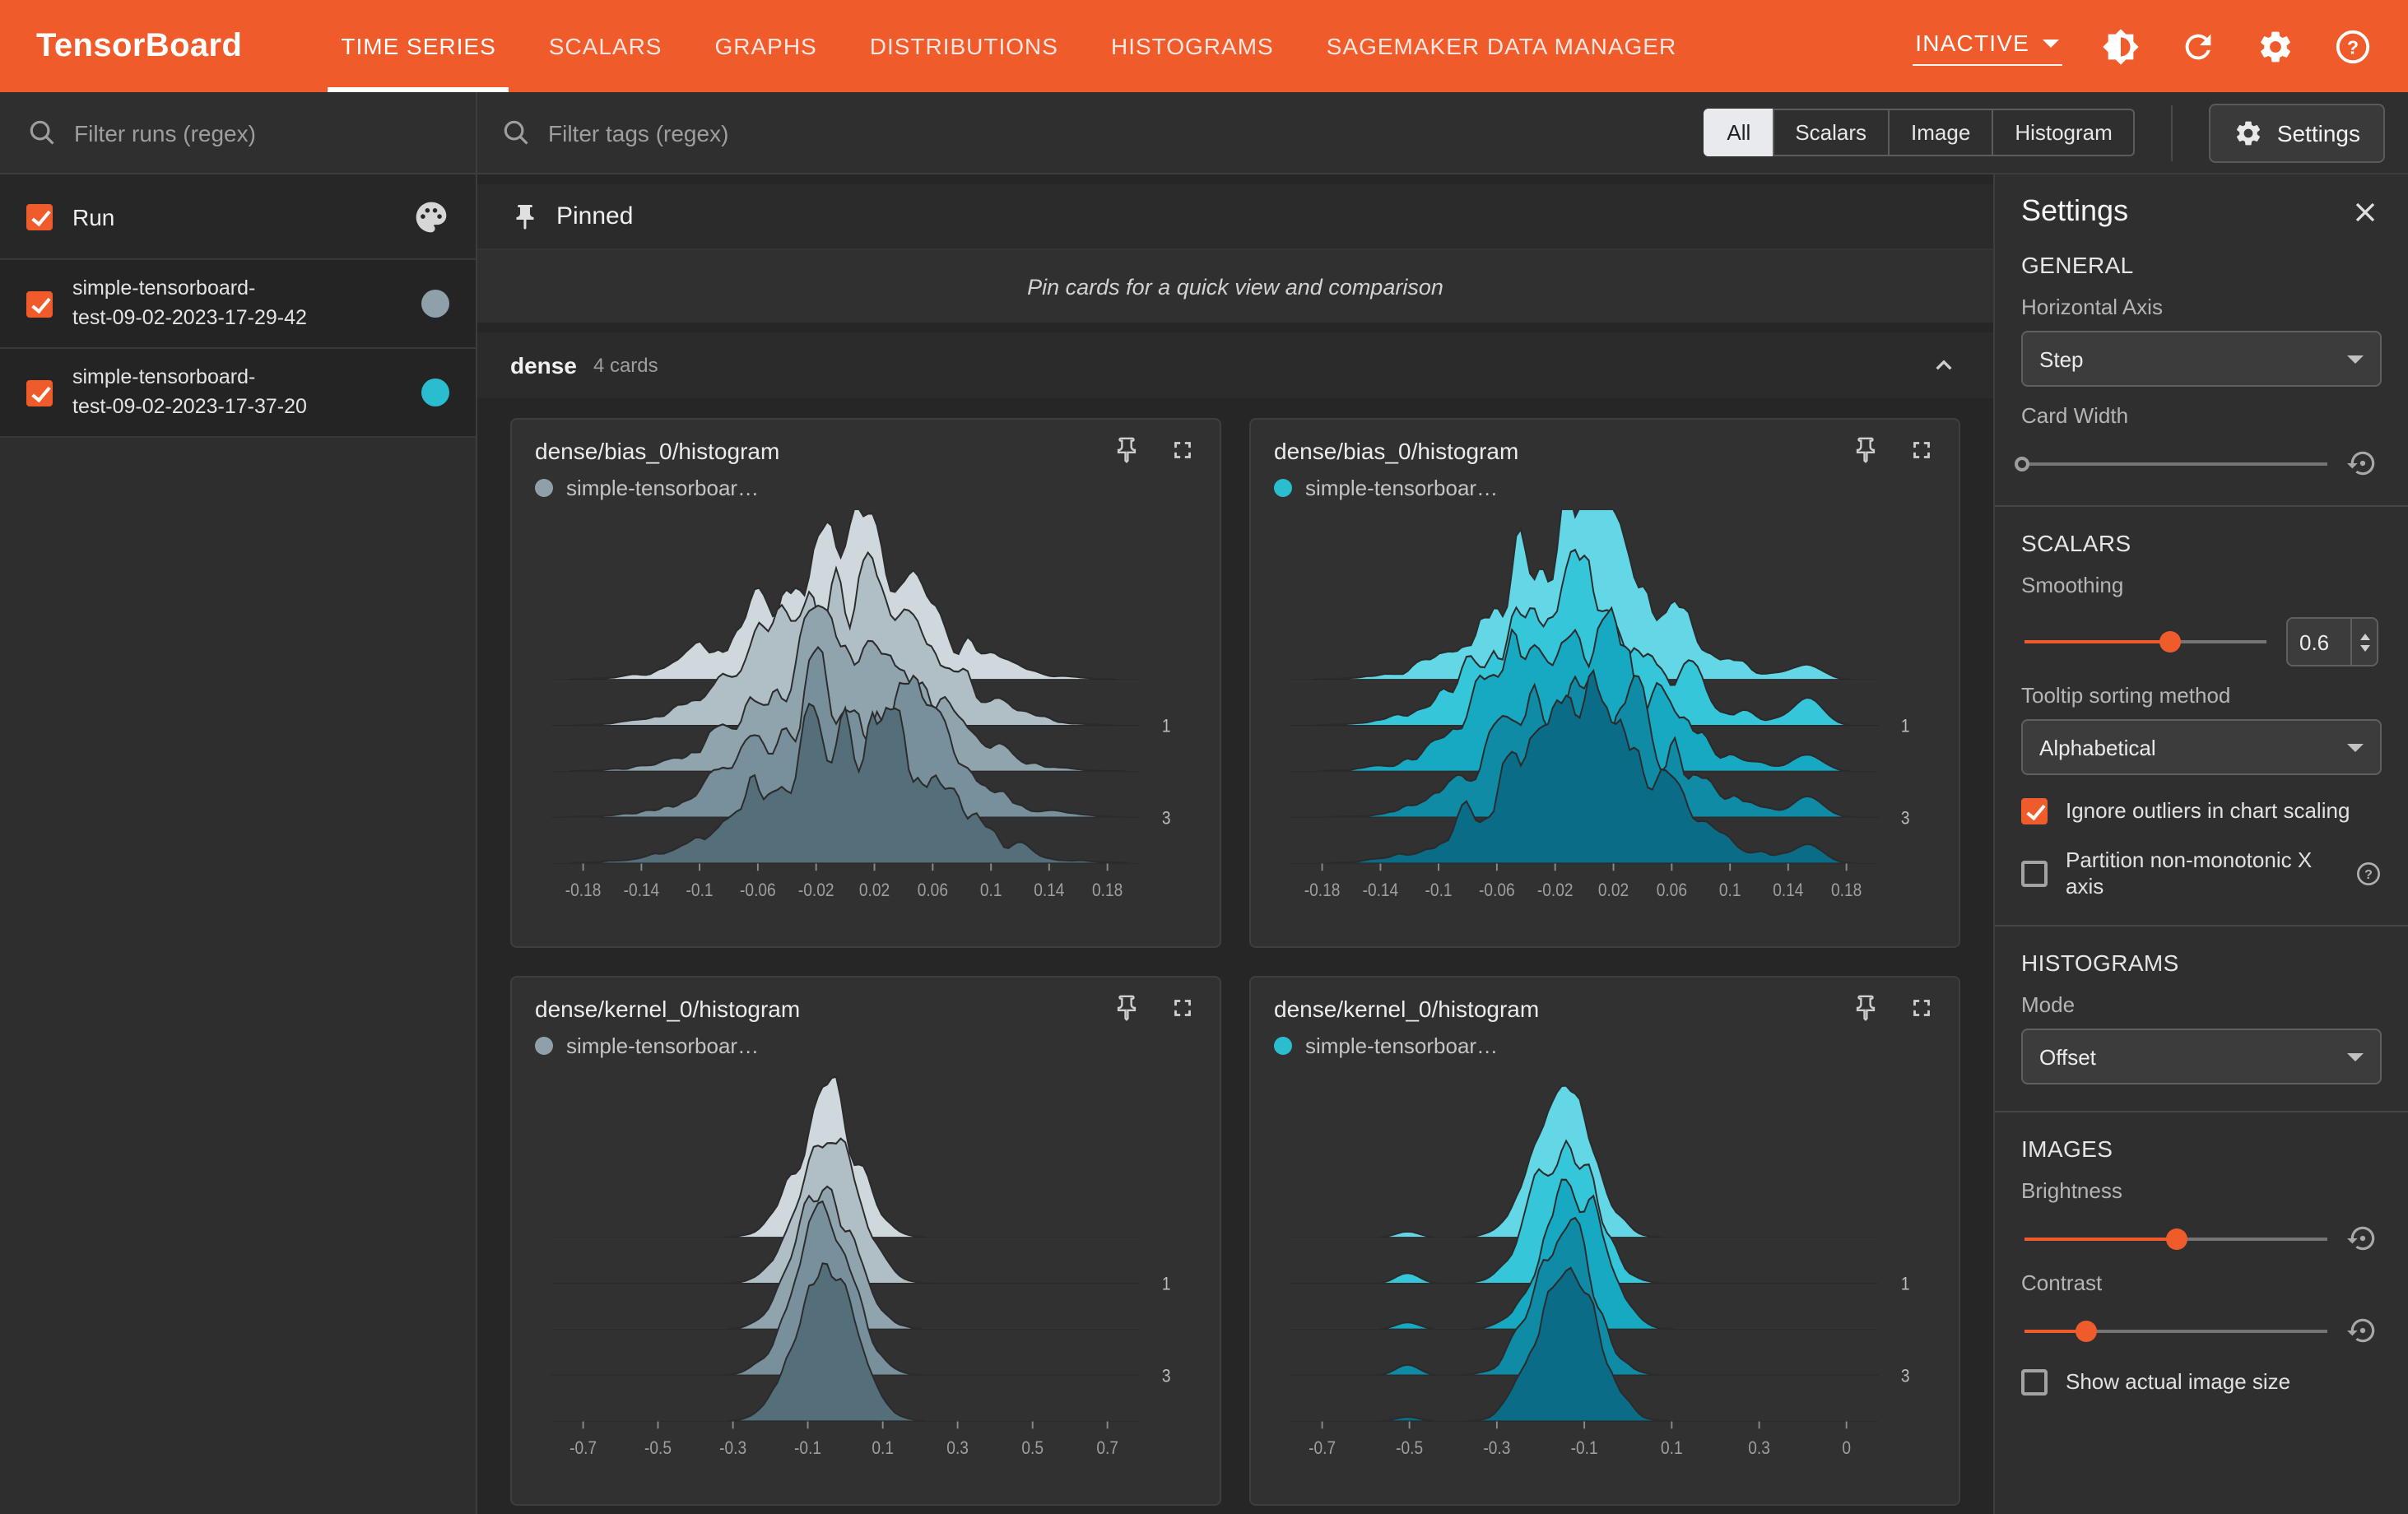 The image size is (2408, 1514). I want to click on svg-text: -0.7, so click(583, 1448).